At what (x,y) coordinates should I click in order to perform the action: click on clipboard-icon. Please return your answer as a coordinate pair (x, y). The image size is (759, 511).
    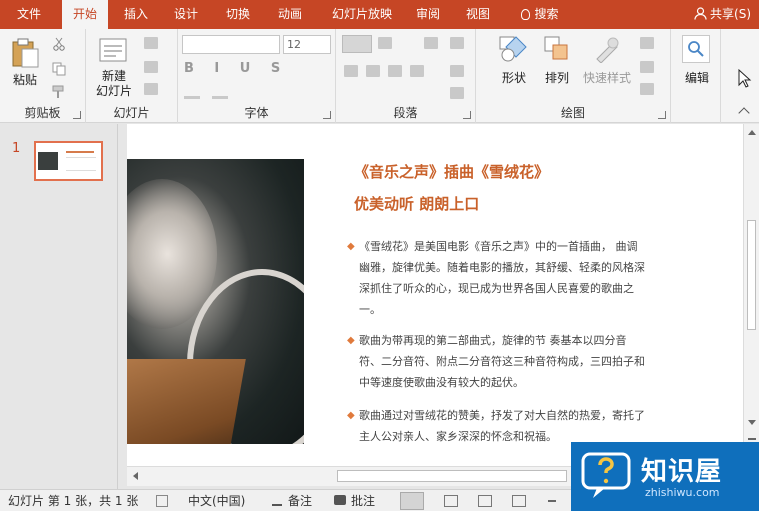
    Looking at the image, I should click on (25, 53).